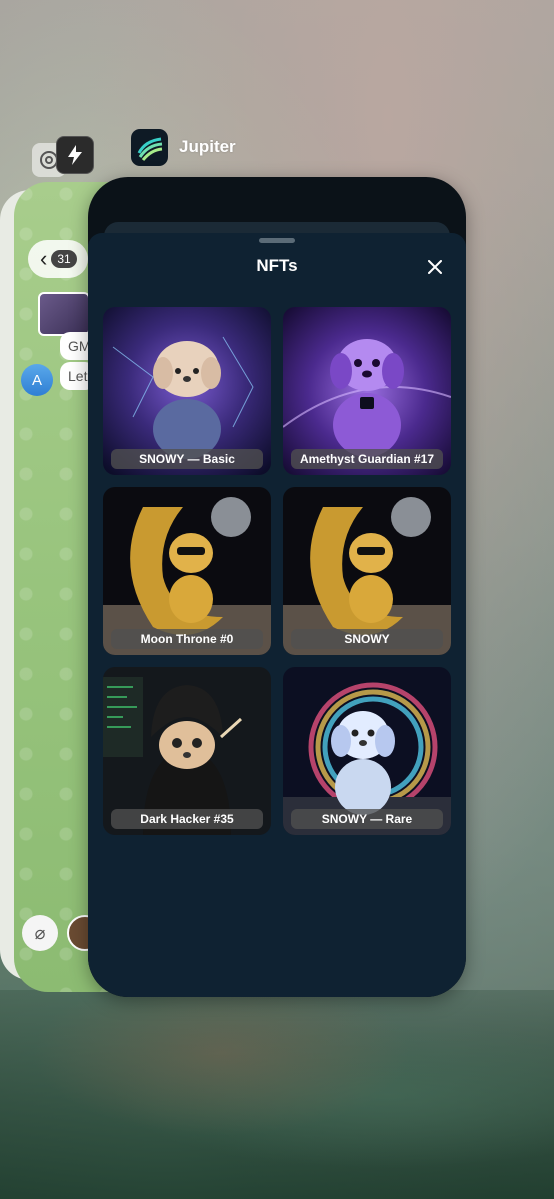  What do you see at coordinates (367, 571) in the screenshot?
I see `nft-card: SNOWY` at bounding box center [367, 571].